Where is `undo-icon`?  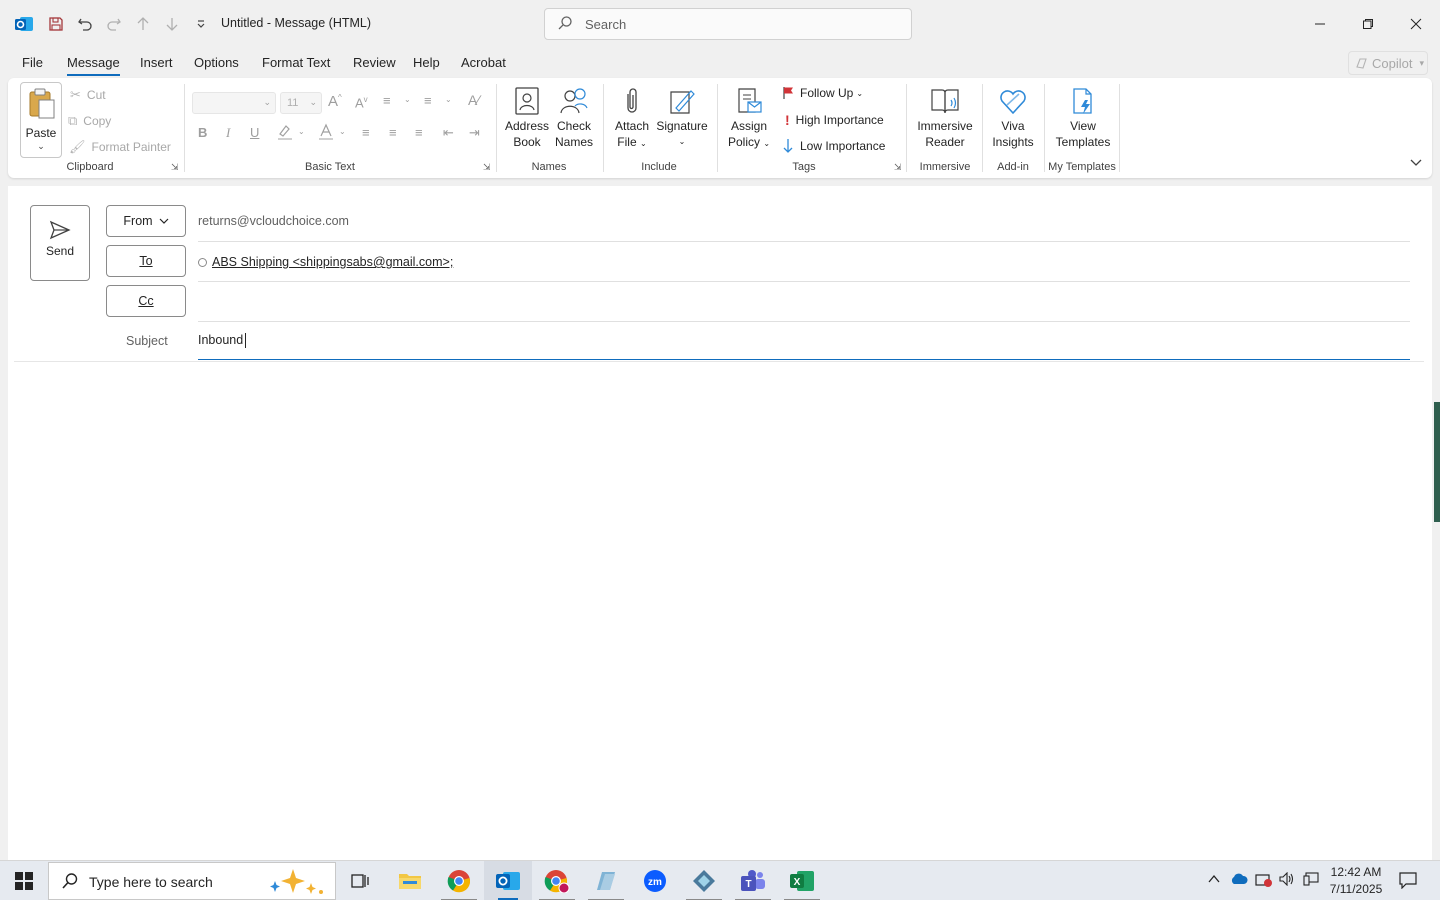
undo-icon is located at coordinates (85, 24).